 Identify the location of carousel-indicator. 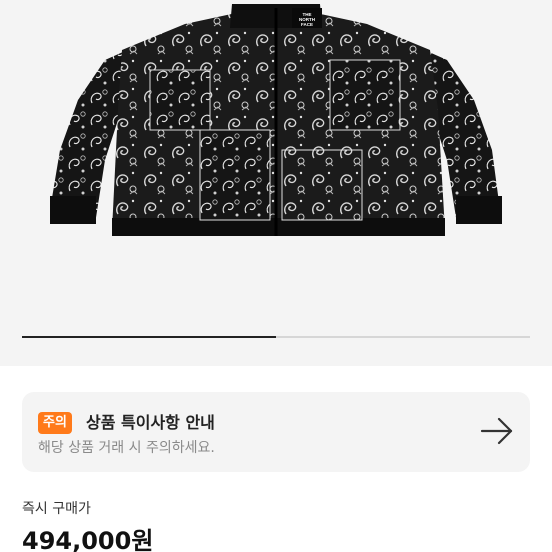
(276, 337).